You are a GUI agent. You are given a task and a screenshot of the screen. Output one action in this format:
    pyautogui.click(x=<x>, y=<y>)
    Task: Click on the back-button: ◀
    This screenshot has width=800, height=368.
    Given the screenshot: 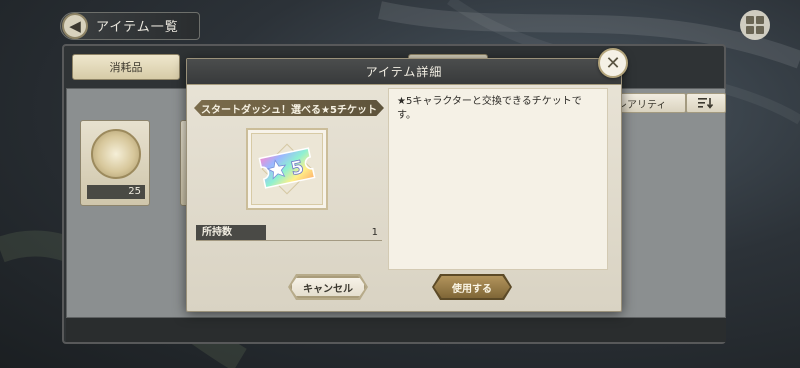 What is the action you would take?
    pyautogui.click(x=75, y=26)
    